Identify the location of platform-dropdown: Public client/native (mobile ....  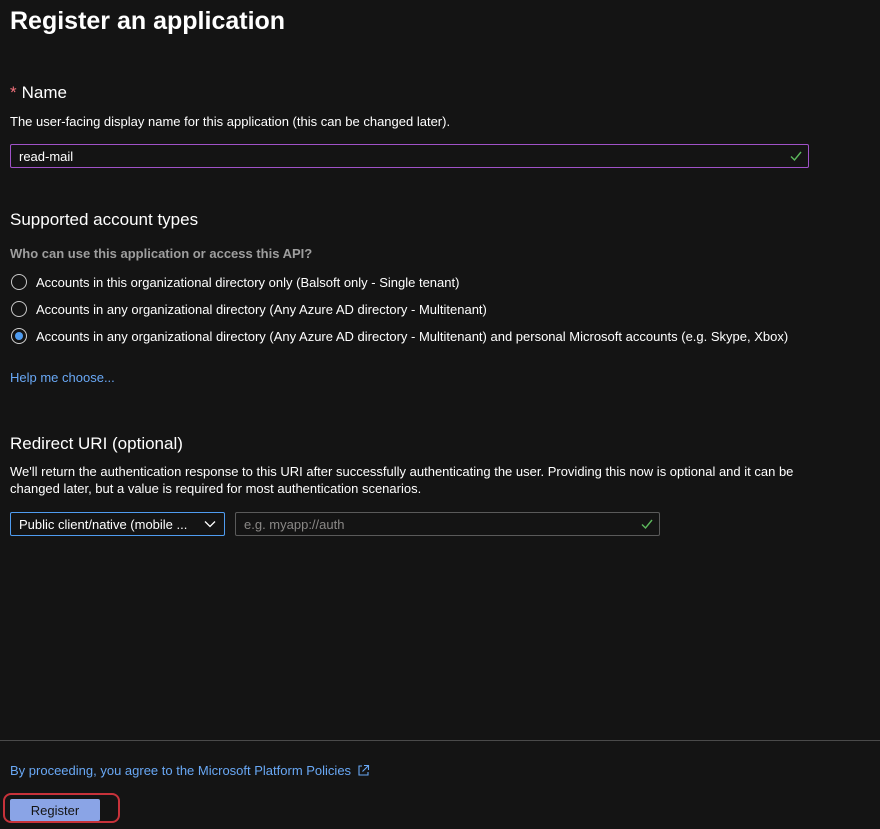
(117, 524).